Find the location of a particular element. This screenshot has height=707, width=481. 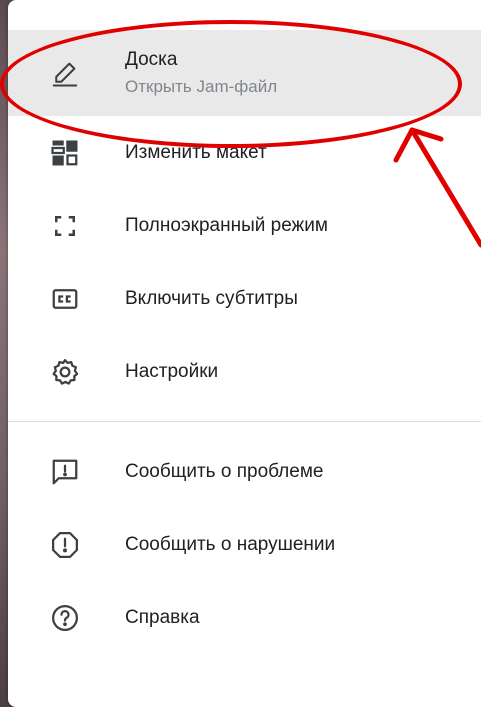

closed-captions-icon is located at coordinates (65, 299).